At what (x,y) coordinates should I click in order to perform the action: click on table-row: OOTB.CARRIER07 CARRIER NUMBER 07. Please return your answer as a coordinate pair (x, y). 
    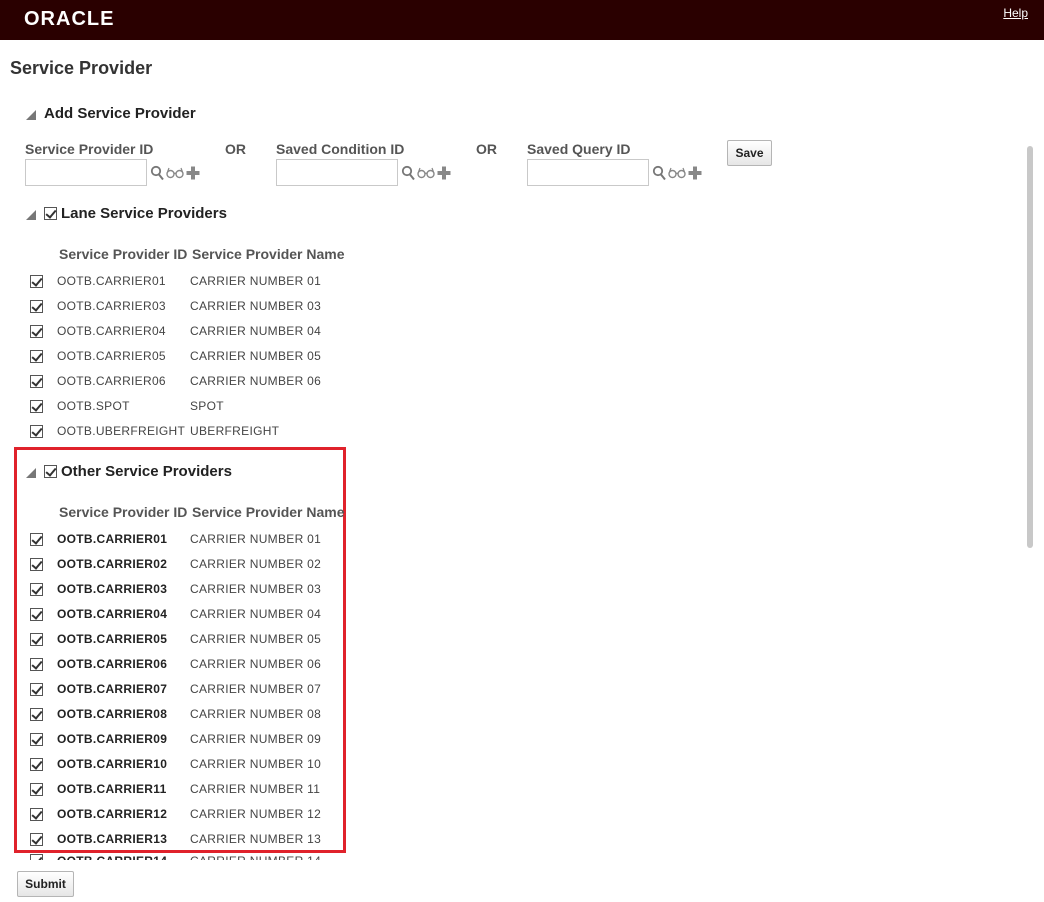
    Looking at the image, I should click on (175, 689).